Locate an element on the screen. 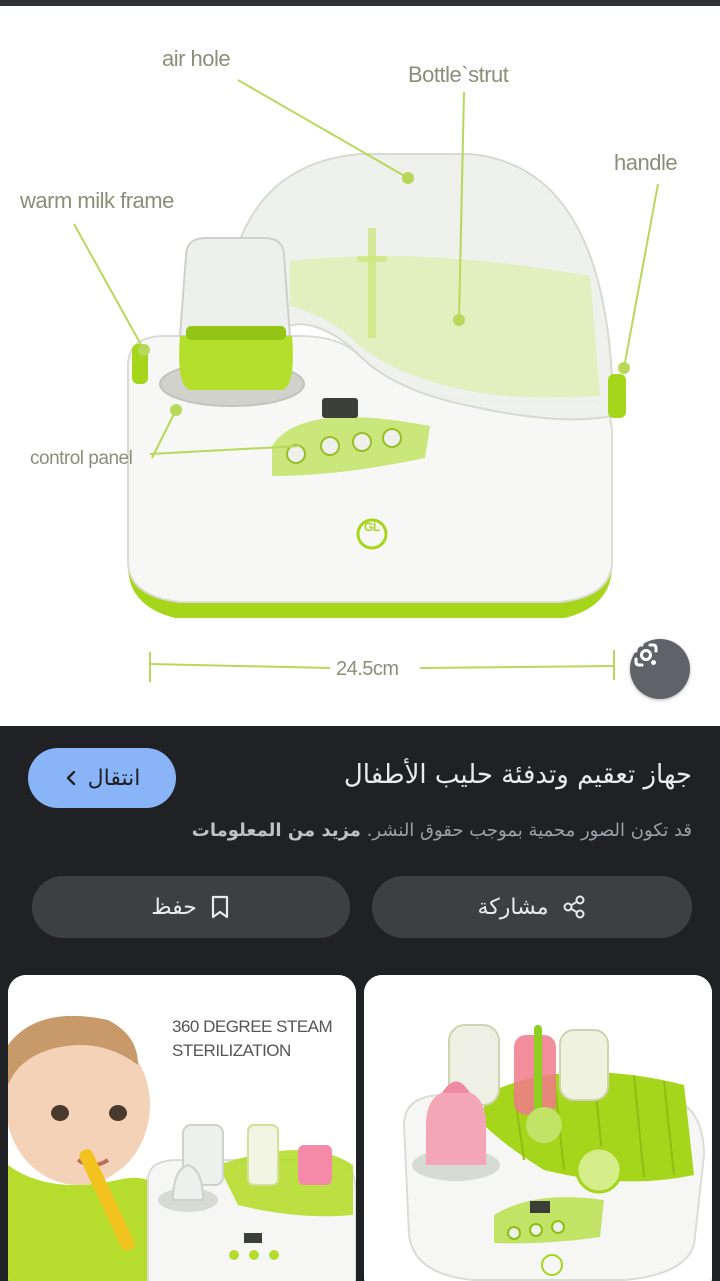 This screenshot has height=1281, width=720. google-lens-icon is located at coordinates (646, 655).